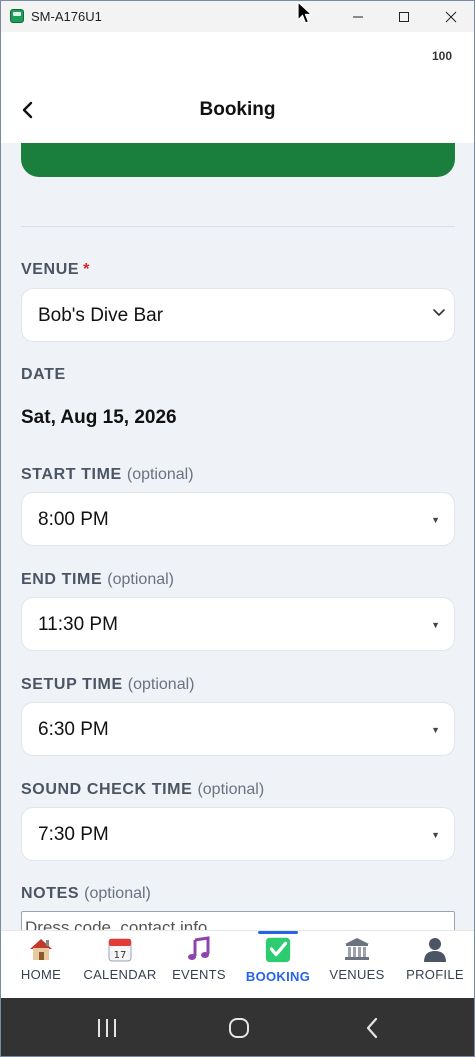  Describe the element at coordinates (120, 974) in the screenshot. I see `tab-calendar-label: CALENDAR` at that location.